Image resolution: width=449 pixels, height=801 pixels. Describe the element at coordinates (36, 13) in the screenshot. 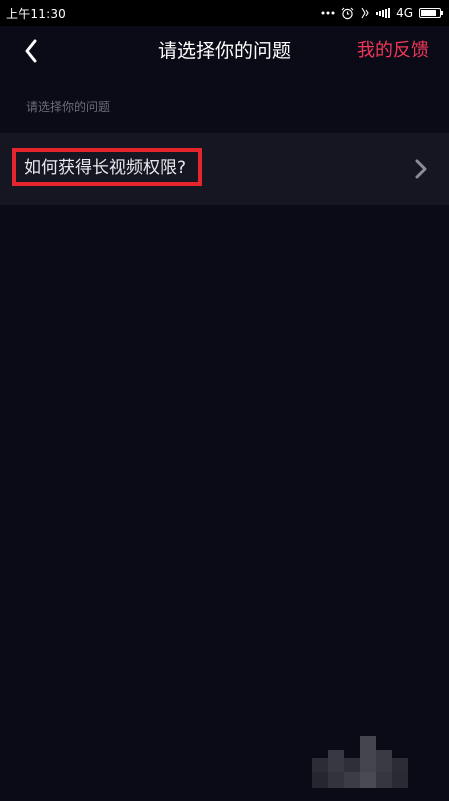

I see `status-time: 上午11:30` at that location.